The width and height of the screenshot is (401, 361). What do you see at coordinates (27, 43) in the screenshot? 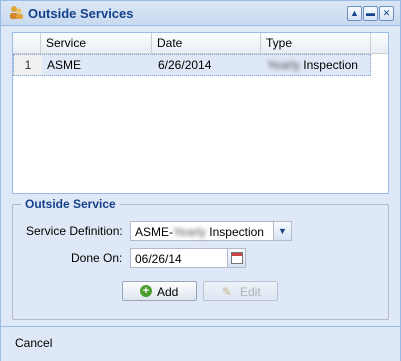
I see `header-rownum` at bounding box center [27, 43].